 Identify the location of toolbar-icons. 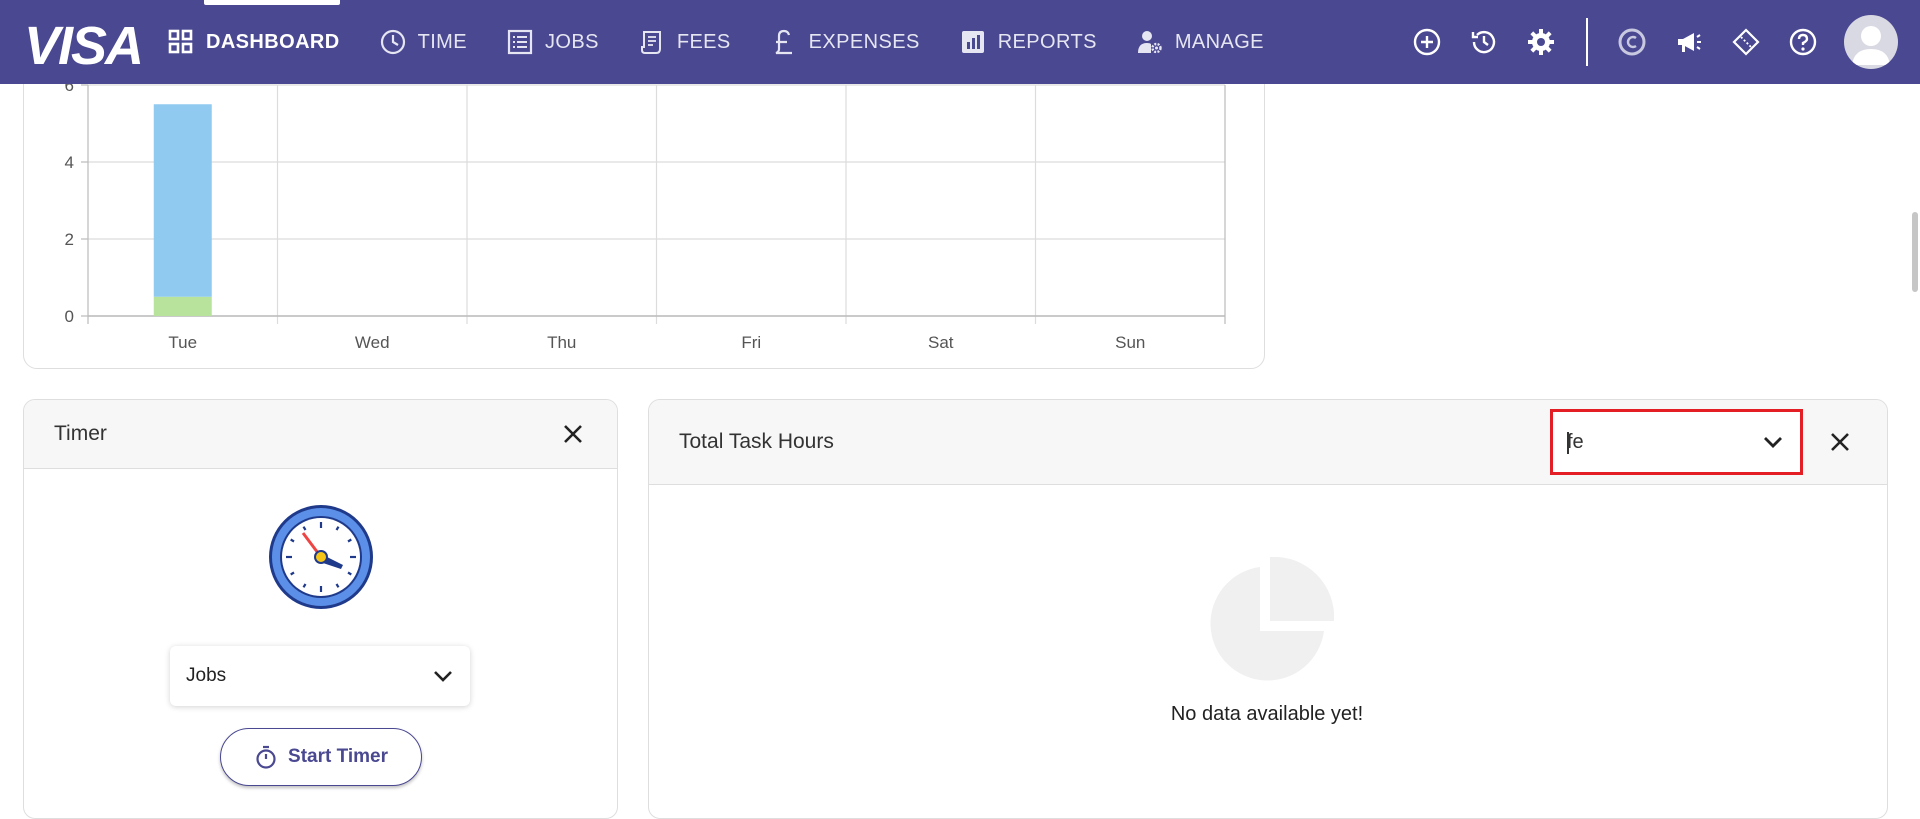
(1652, 42).